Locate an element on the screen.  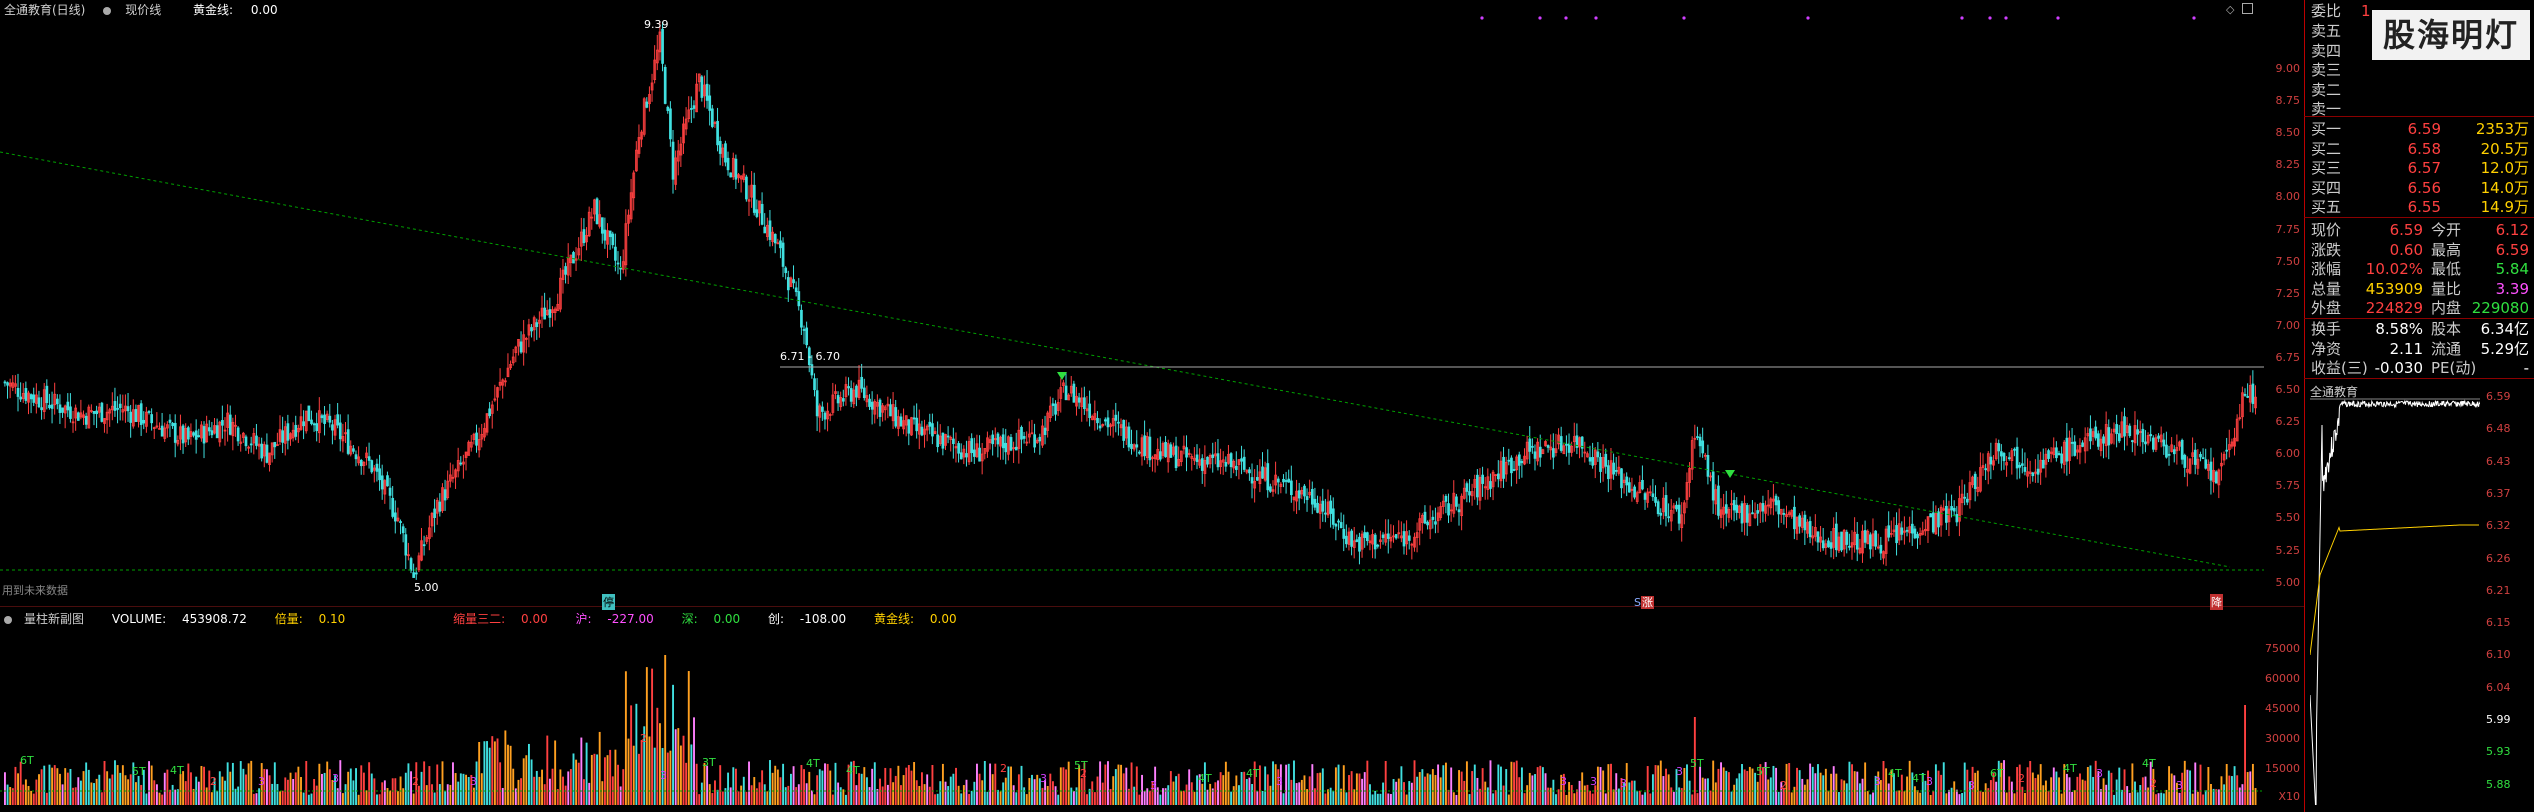
restore-icon is located at coordinates (2247, 8).